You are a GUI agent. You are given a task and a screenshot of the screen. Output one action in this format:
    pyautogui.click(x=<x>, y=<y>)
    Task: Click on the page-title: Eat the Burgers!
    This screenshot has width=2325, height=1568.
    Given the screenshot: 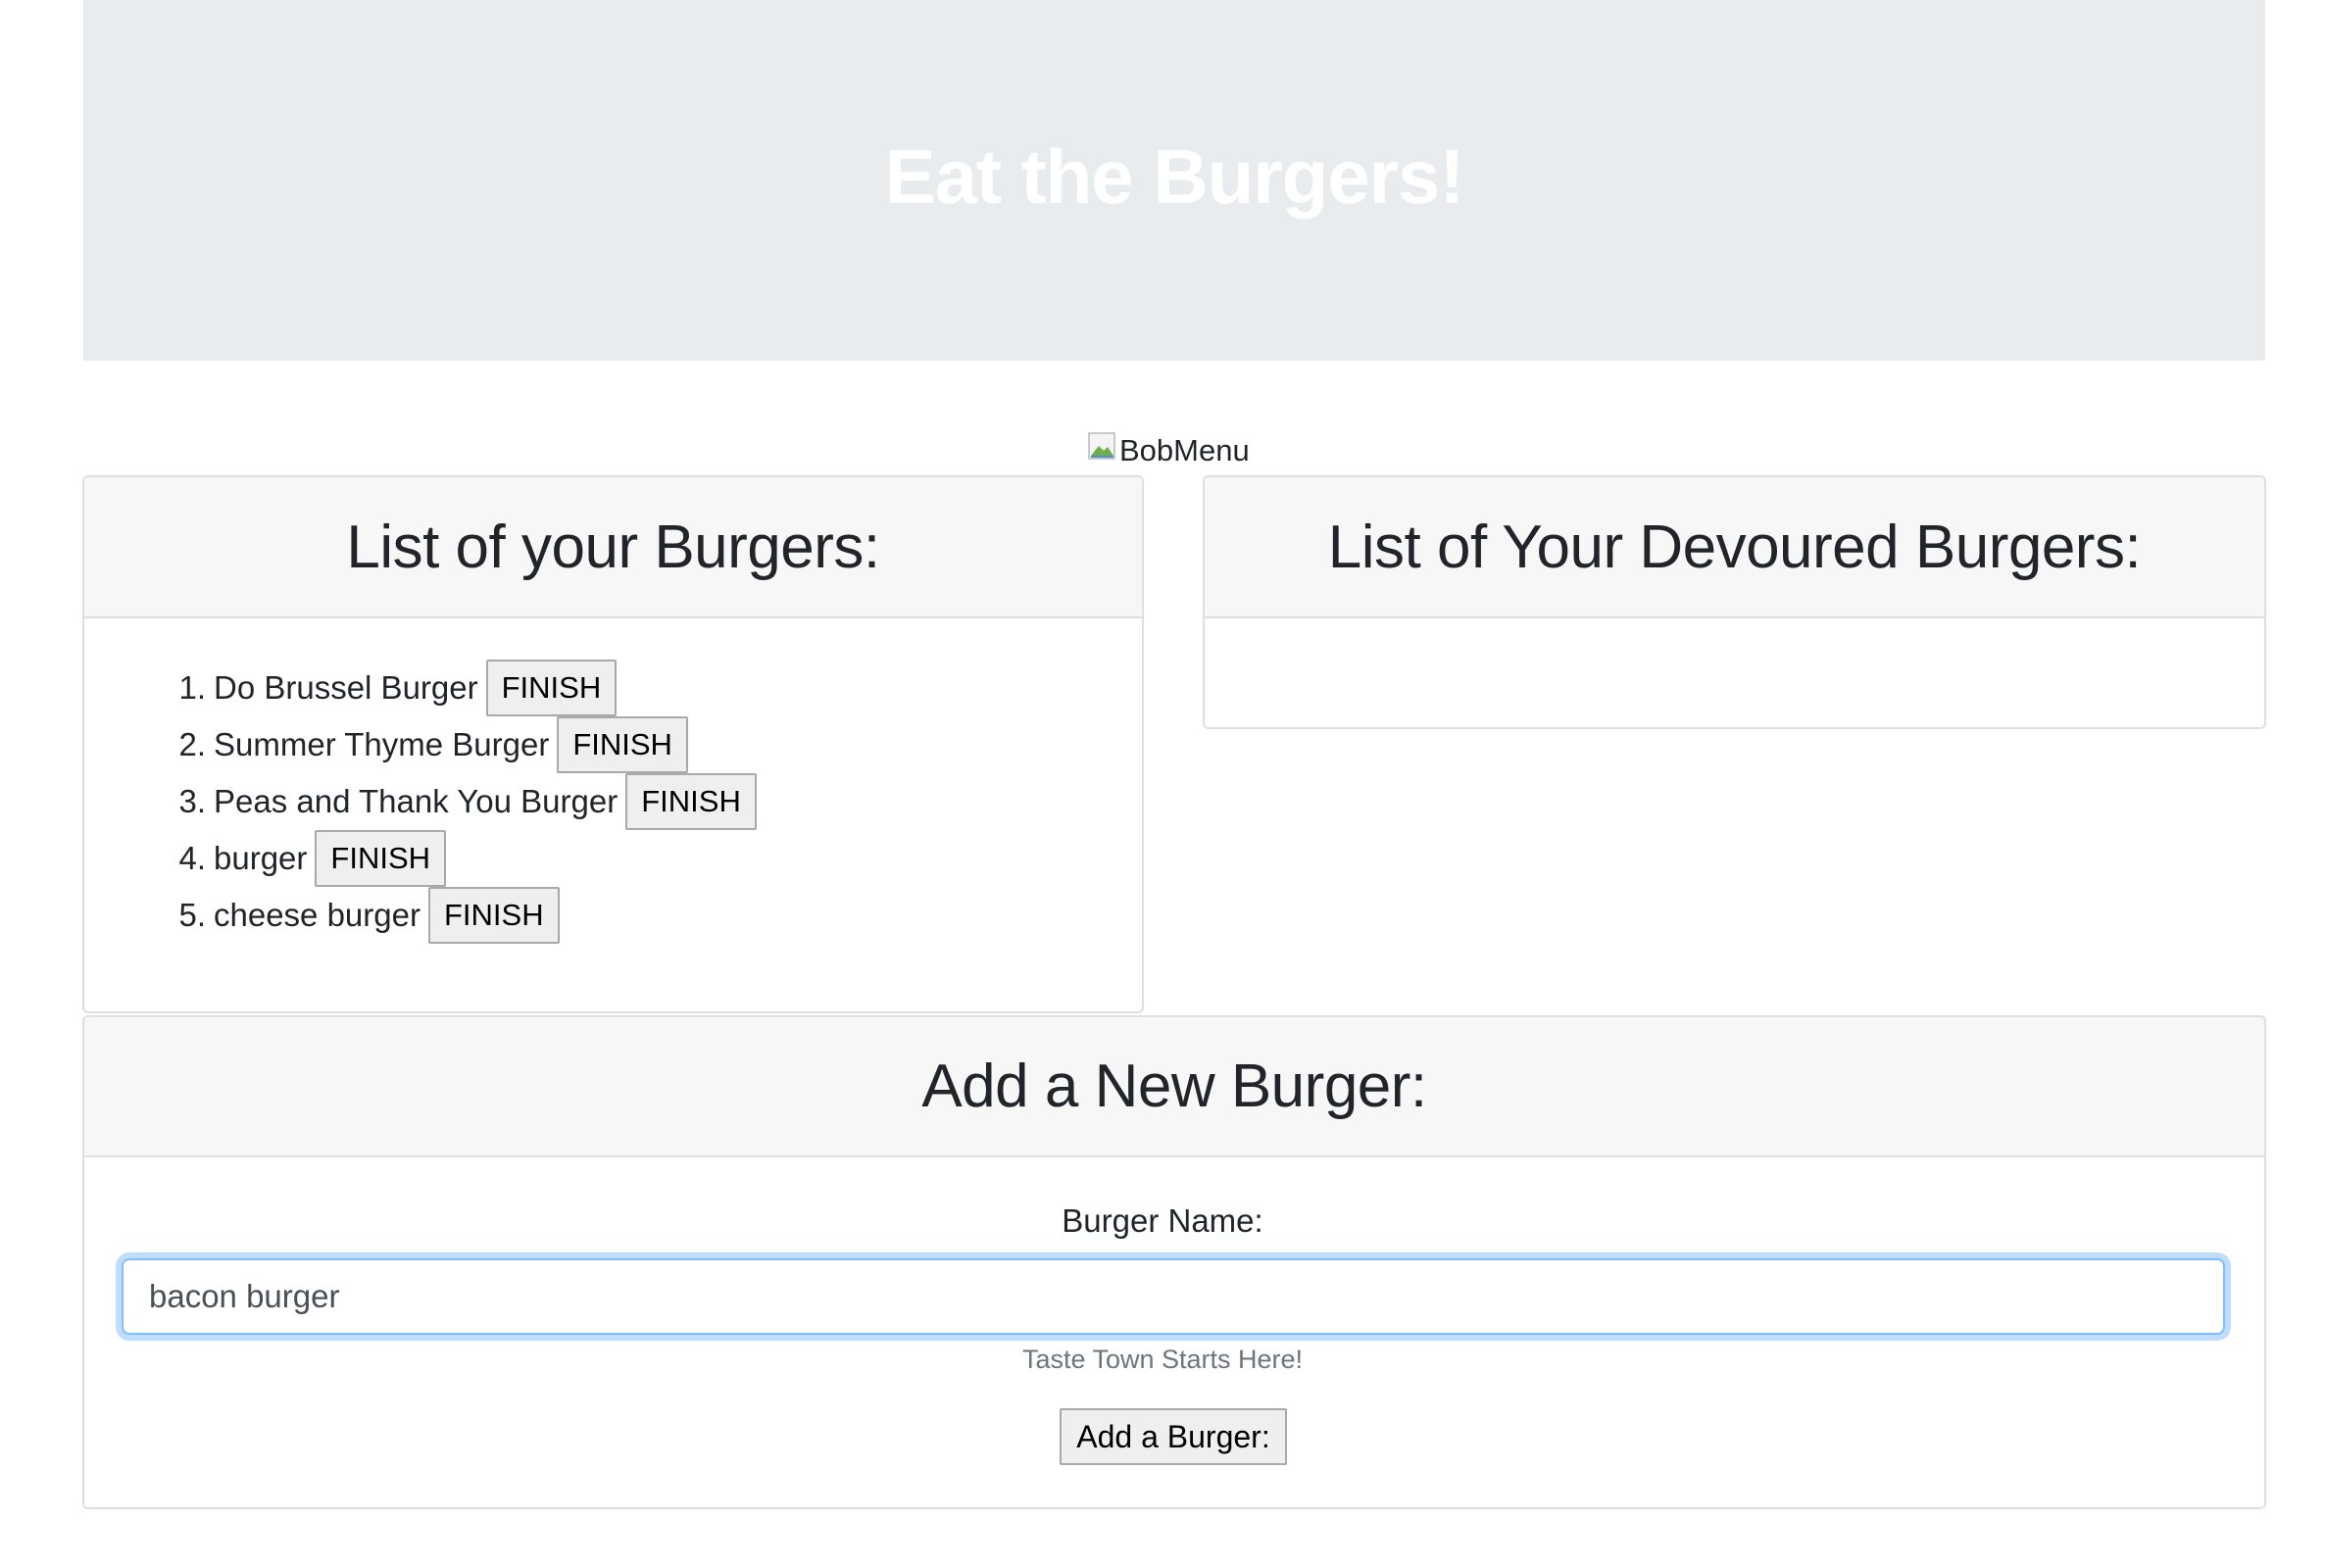 What is the action you would take?
    pyautogui.click(x=1174, y=176)
    